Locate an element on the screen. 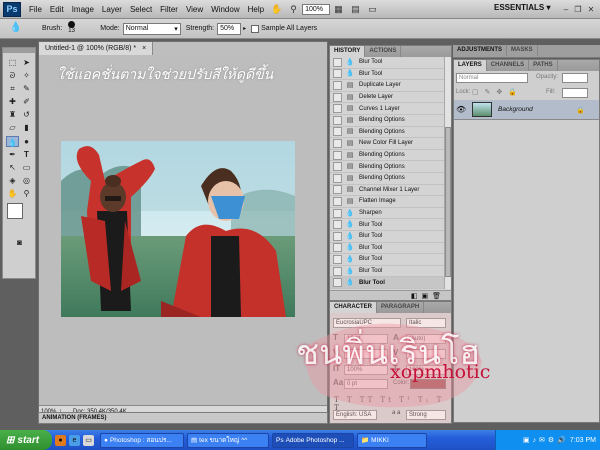  tab-character: CHARACTER is located at coordinates (353, 307).